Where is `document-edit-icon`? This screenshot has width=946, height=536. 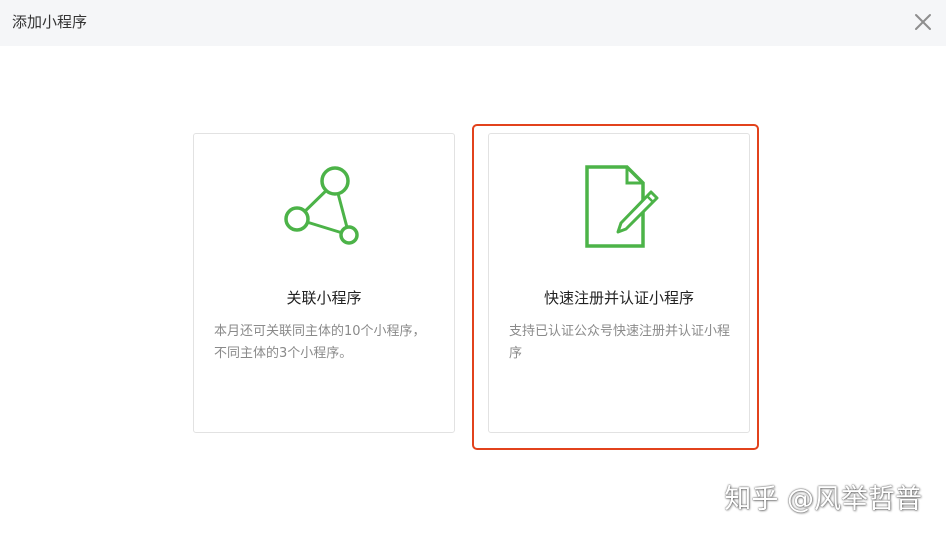 document-edit-icon is located at coordinates (619, 206).